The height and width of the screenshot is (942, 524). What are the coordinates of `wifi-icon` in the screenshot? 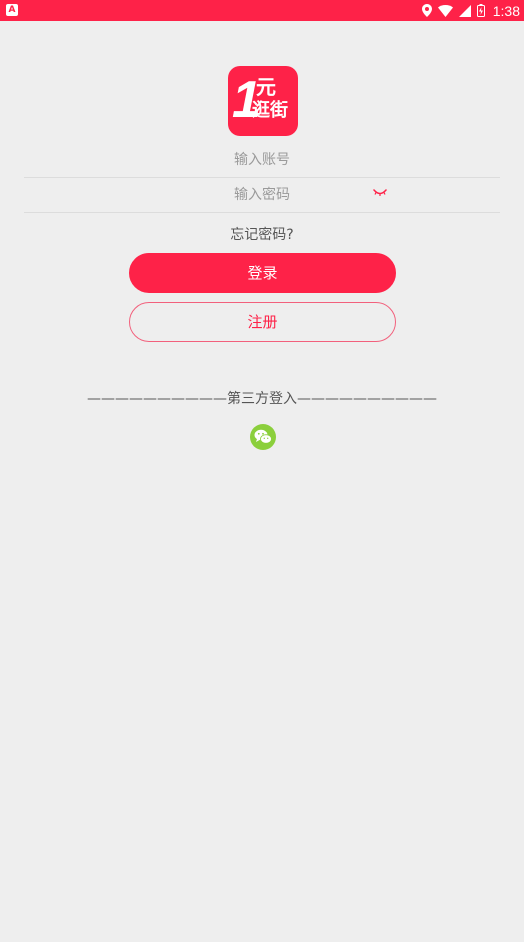 It's located at (445, 10).